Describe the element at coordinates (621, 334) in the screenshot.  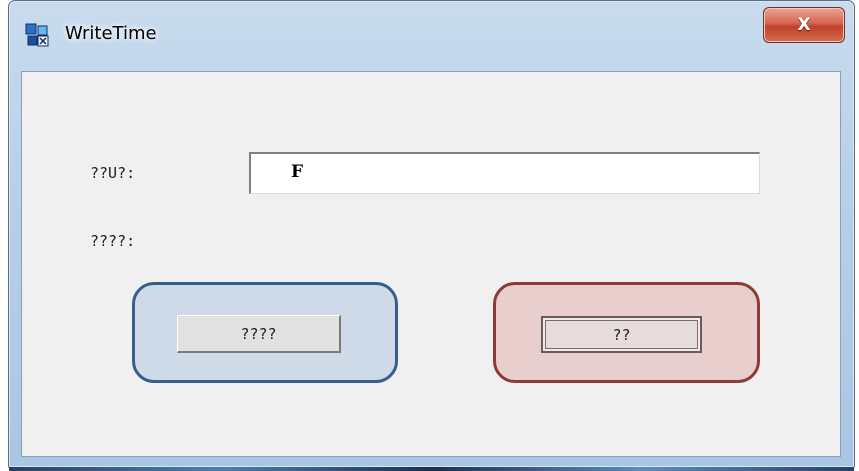
I see `write-button: ??` at that location.